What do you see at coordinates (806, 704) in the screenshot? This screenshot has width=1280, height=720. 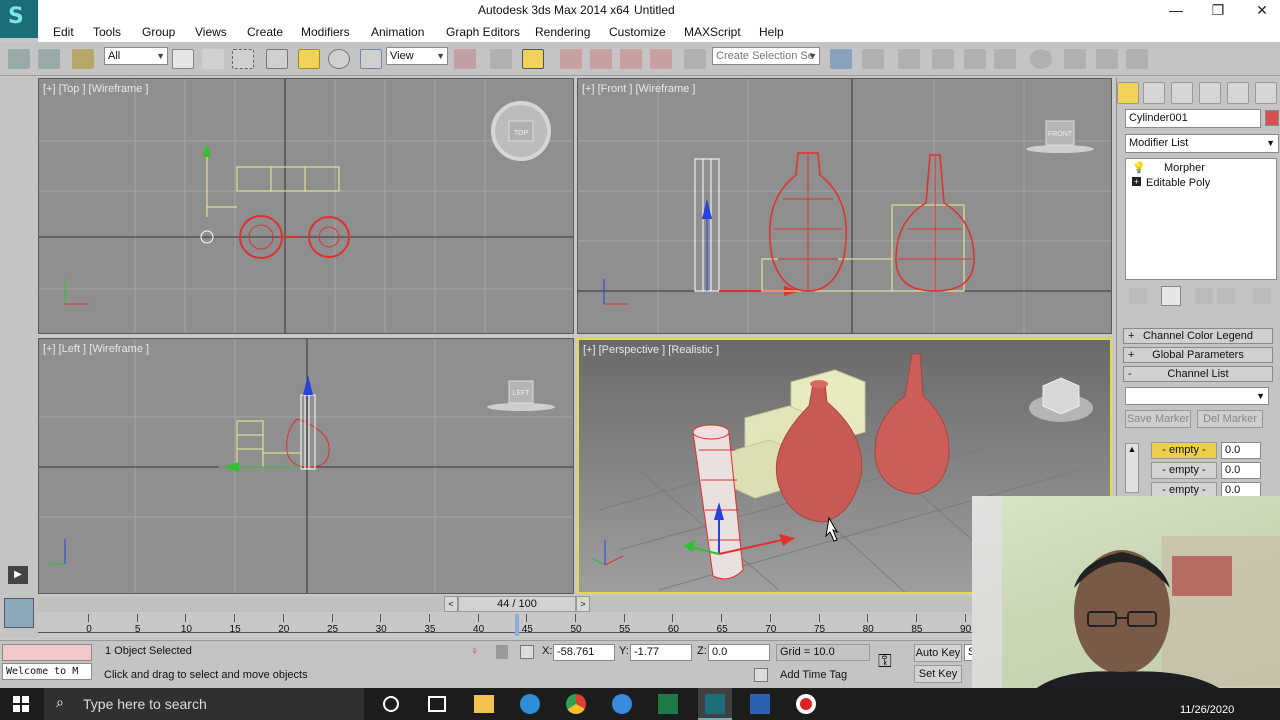 I see `screen-recorder-icon` at bounding box center [806, 704].